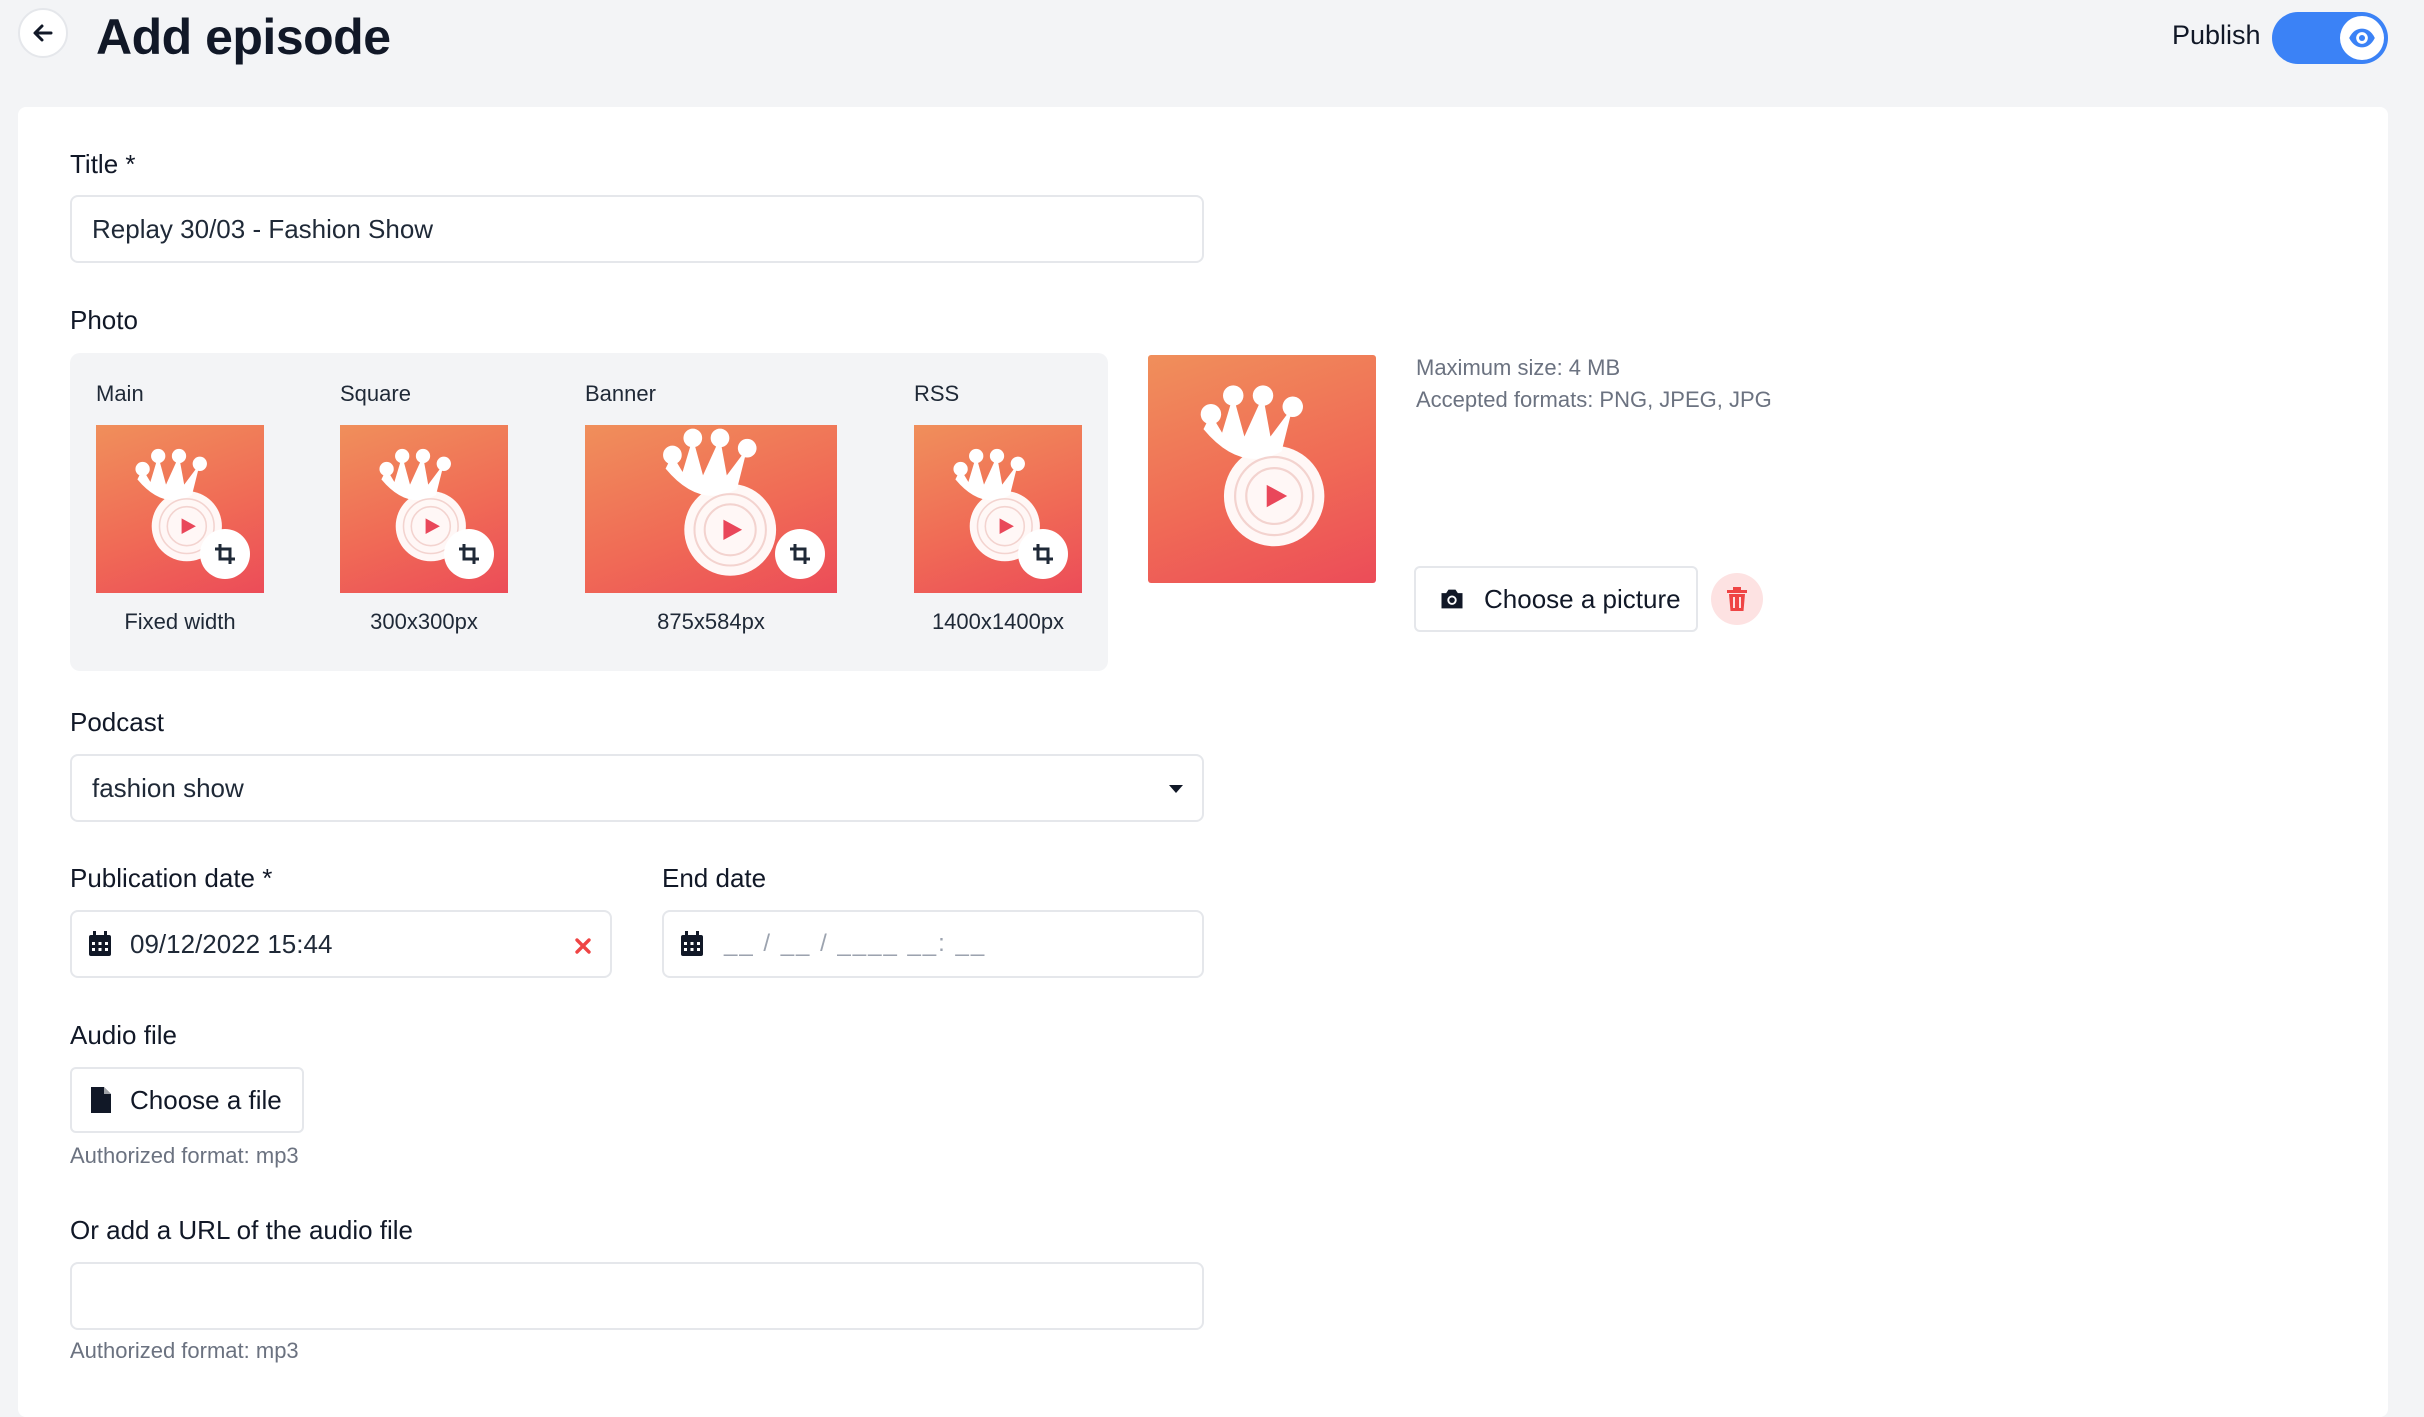 Image resolution: width=2424 pixels, height=1417 pixels. What do you see at coordinates (375, 393) in the screenshot?
I see `photo-variant-square-label: Square` at bounding box center [375, 393].